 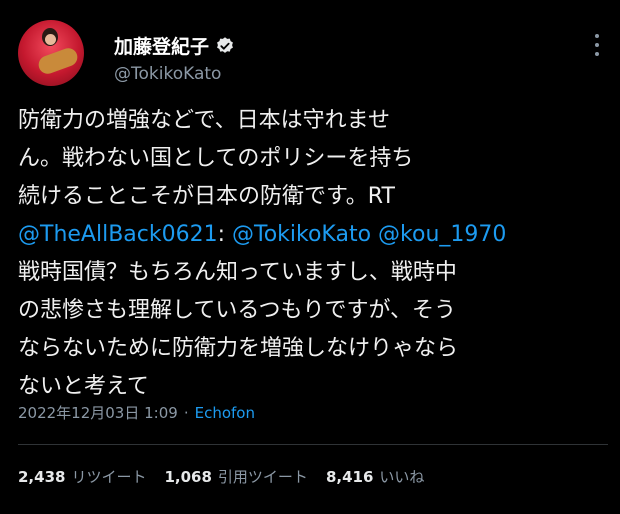 I want to click on retweets-label: リツイート, so click(x=109, y=477).